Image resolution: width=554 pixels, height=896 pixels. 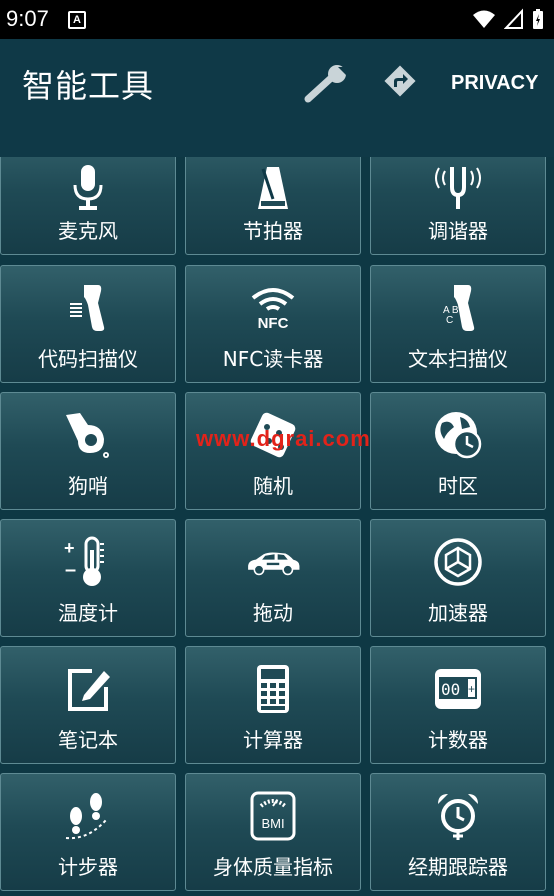 I want to click on tool-label: 时区, so click(x=458, y=486).